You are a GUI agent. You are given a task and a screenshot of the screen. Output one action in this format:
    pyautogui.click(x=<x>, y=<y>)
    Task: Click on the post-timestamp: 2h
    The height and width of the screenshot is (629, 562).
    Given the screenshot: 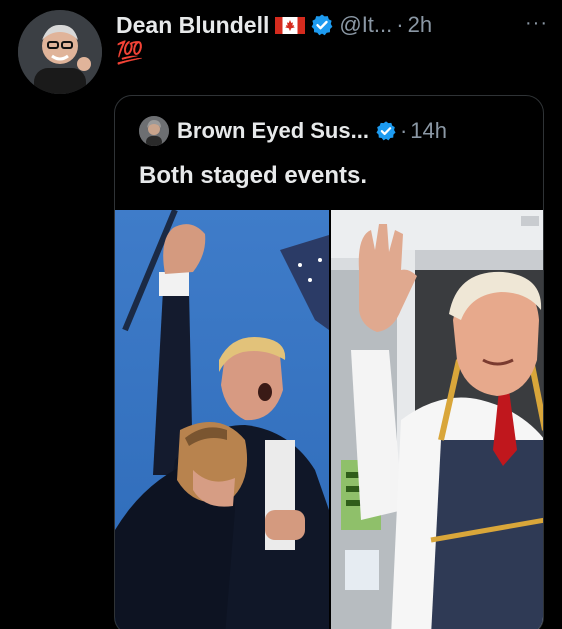 What is the action you would take?
    pyautogui.click(x=420, y=25)
    